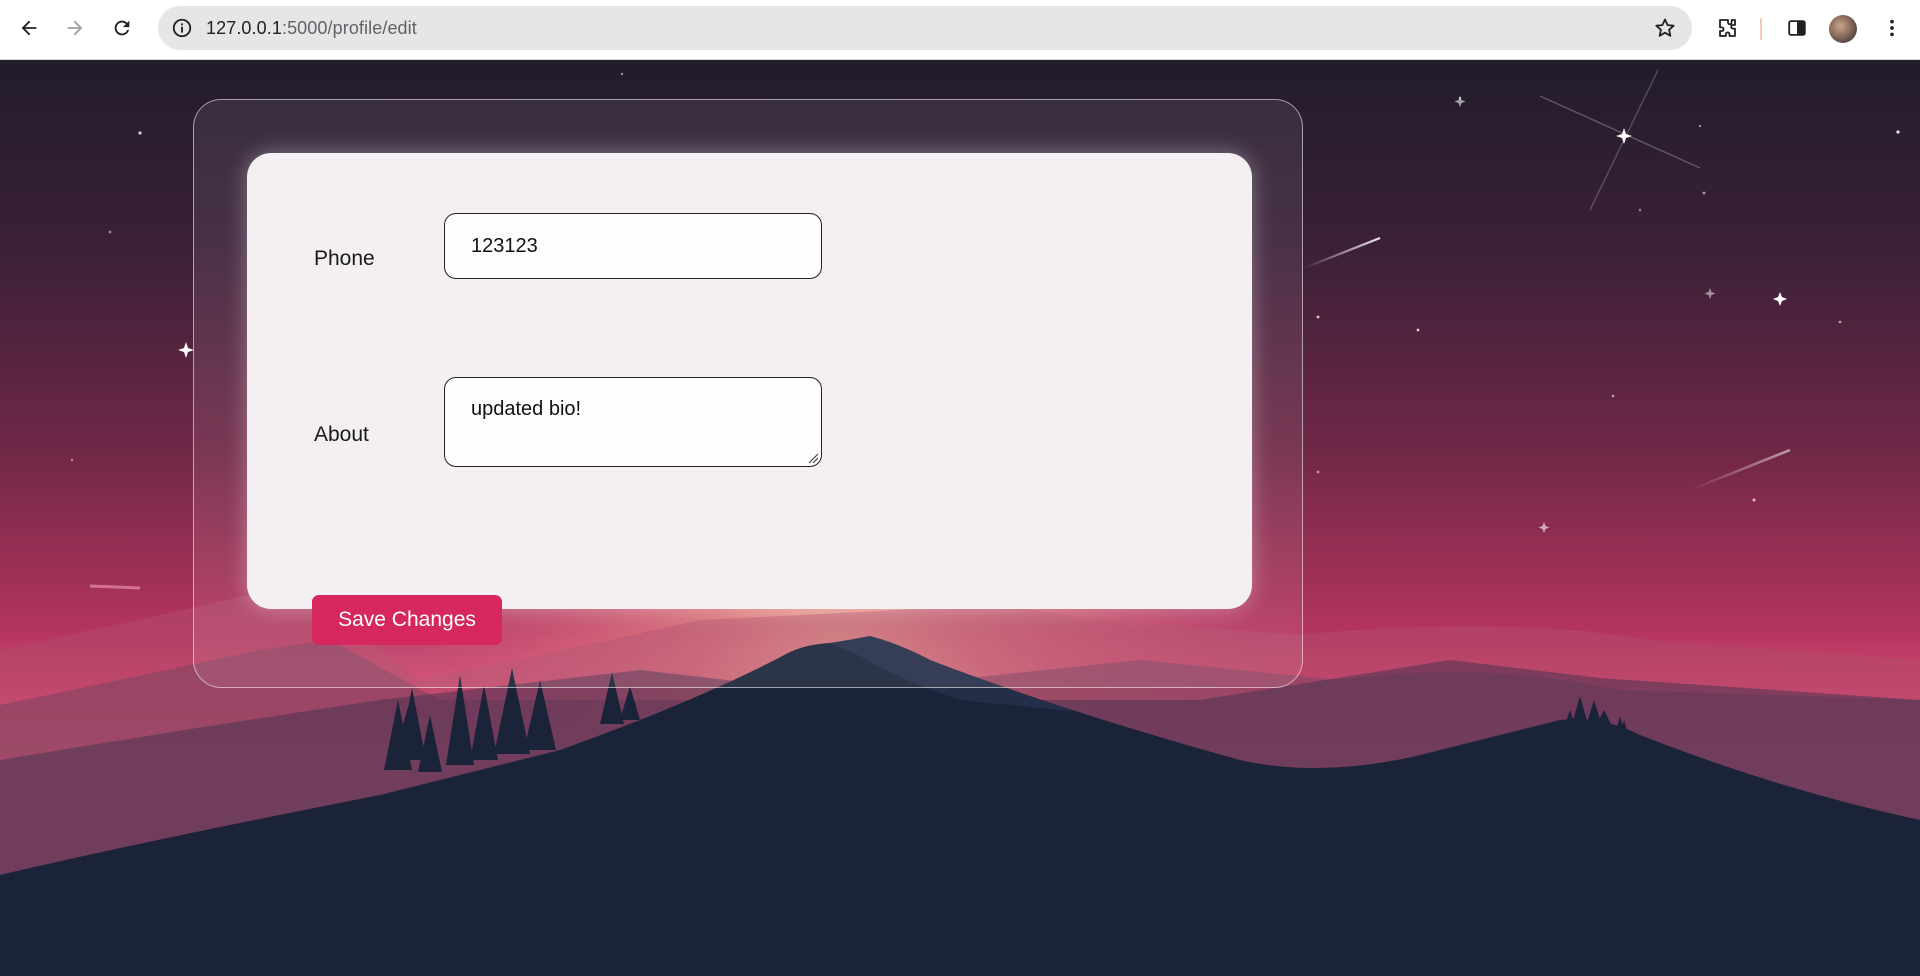 This screenshot has width=1920, height=976. What do you see at coordinates (349, 28) in the screenshot?
I see `url-path: :5000/profile/edit` at bounding box center [349, 28].